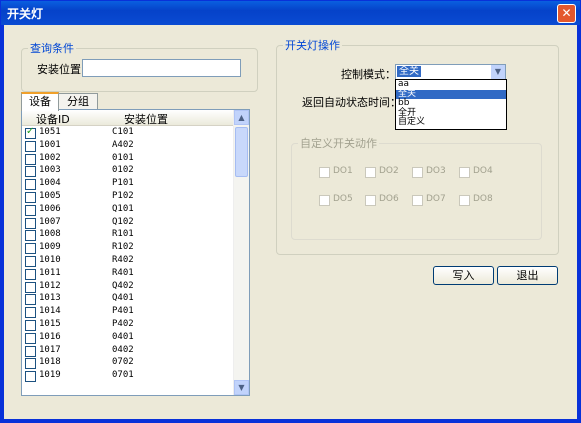 Image resolution: width=581 pixels, height=423 pixels. Describe the element at coordinates (451, 104) in the screenshot. I see `mode-dropdown-list: aa 全关 bb 全开 自定义` at that location.